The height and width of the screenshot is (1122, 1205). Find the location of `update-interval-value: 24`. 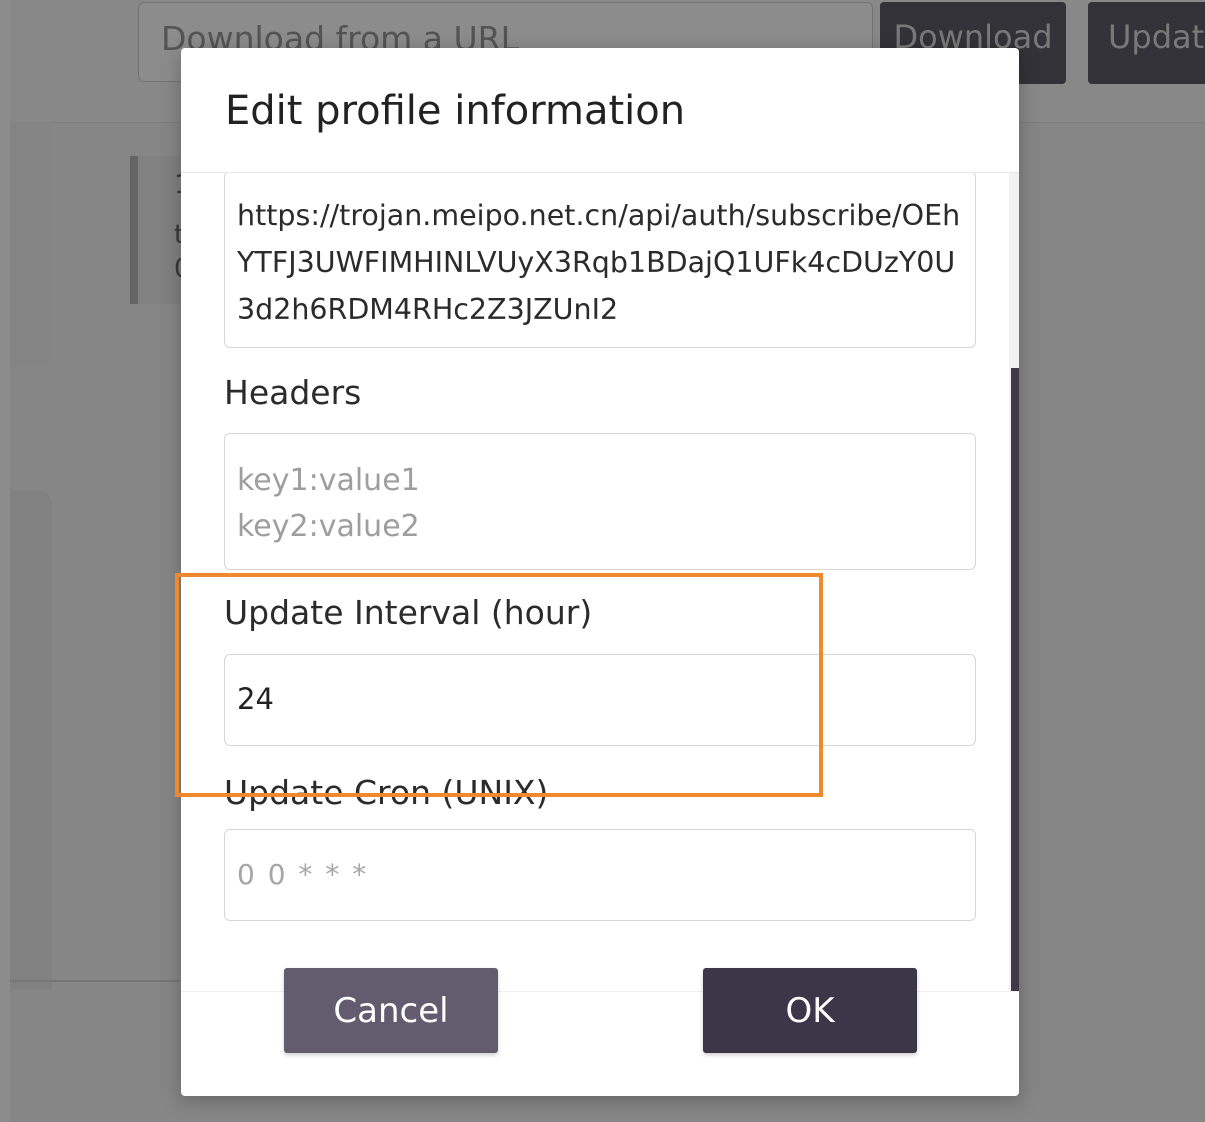

update-interval-value: 24 is located at coordinates (255, 699).